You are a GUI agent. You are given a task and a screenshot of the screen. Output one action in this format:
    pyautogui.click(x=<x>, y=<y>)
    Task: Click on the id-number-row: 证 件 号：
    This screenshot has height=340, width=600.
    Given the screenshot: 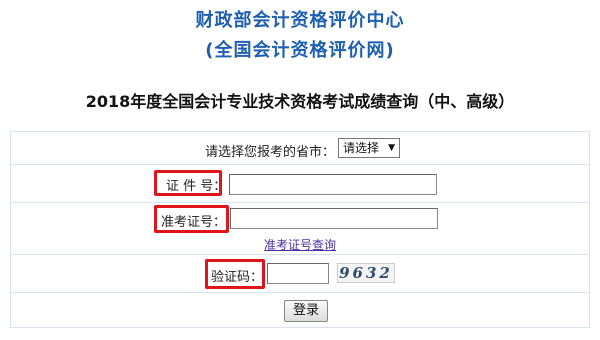 What is the action you would take?
    pyautogui.click(x=300, y=184)
    